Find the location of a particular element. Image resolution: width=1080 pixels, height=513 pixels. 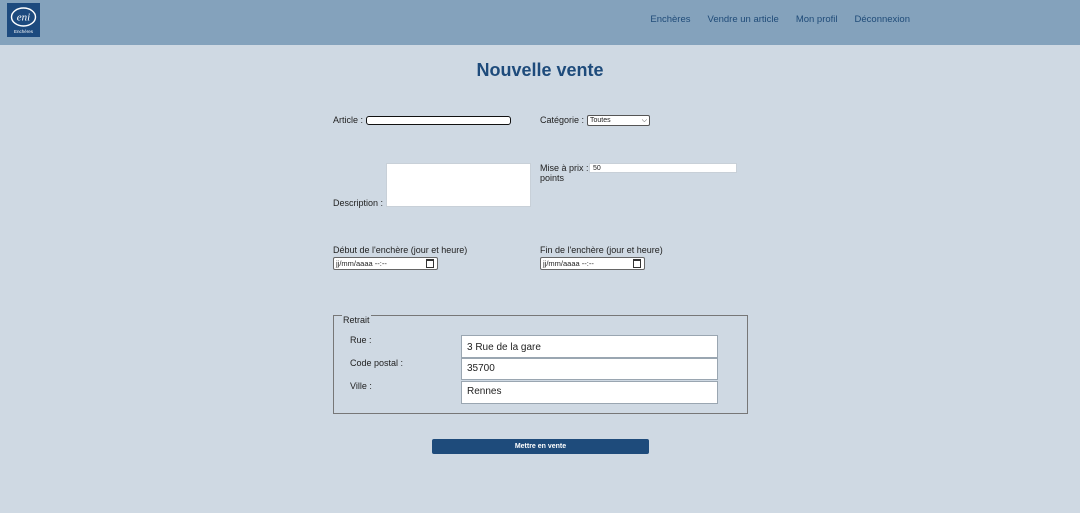

description-textarea is located at coordinates (458, 185).